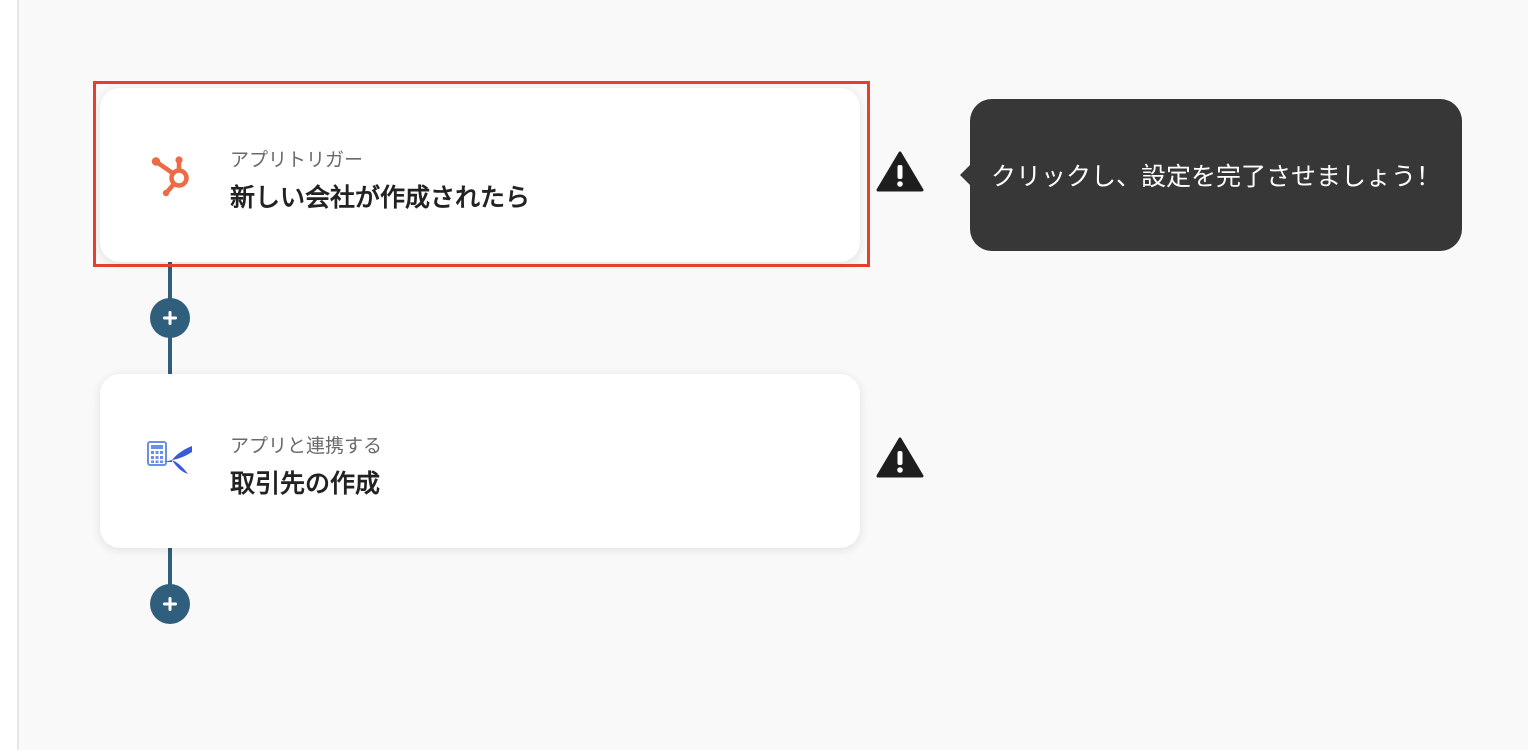 The image size is (1528, 750). I want to click on step-title: 新しい会社が作成されたら, so click(380, 197).